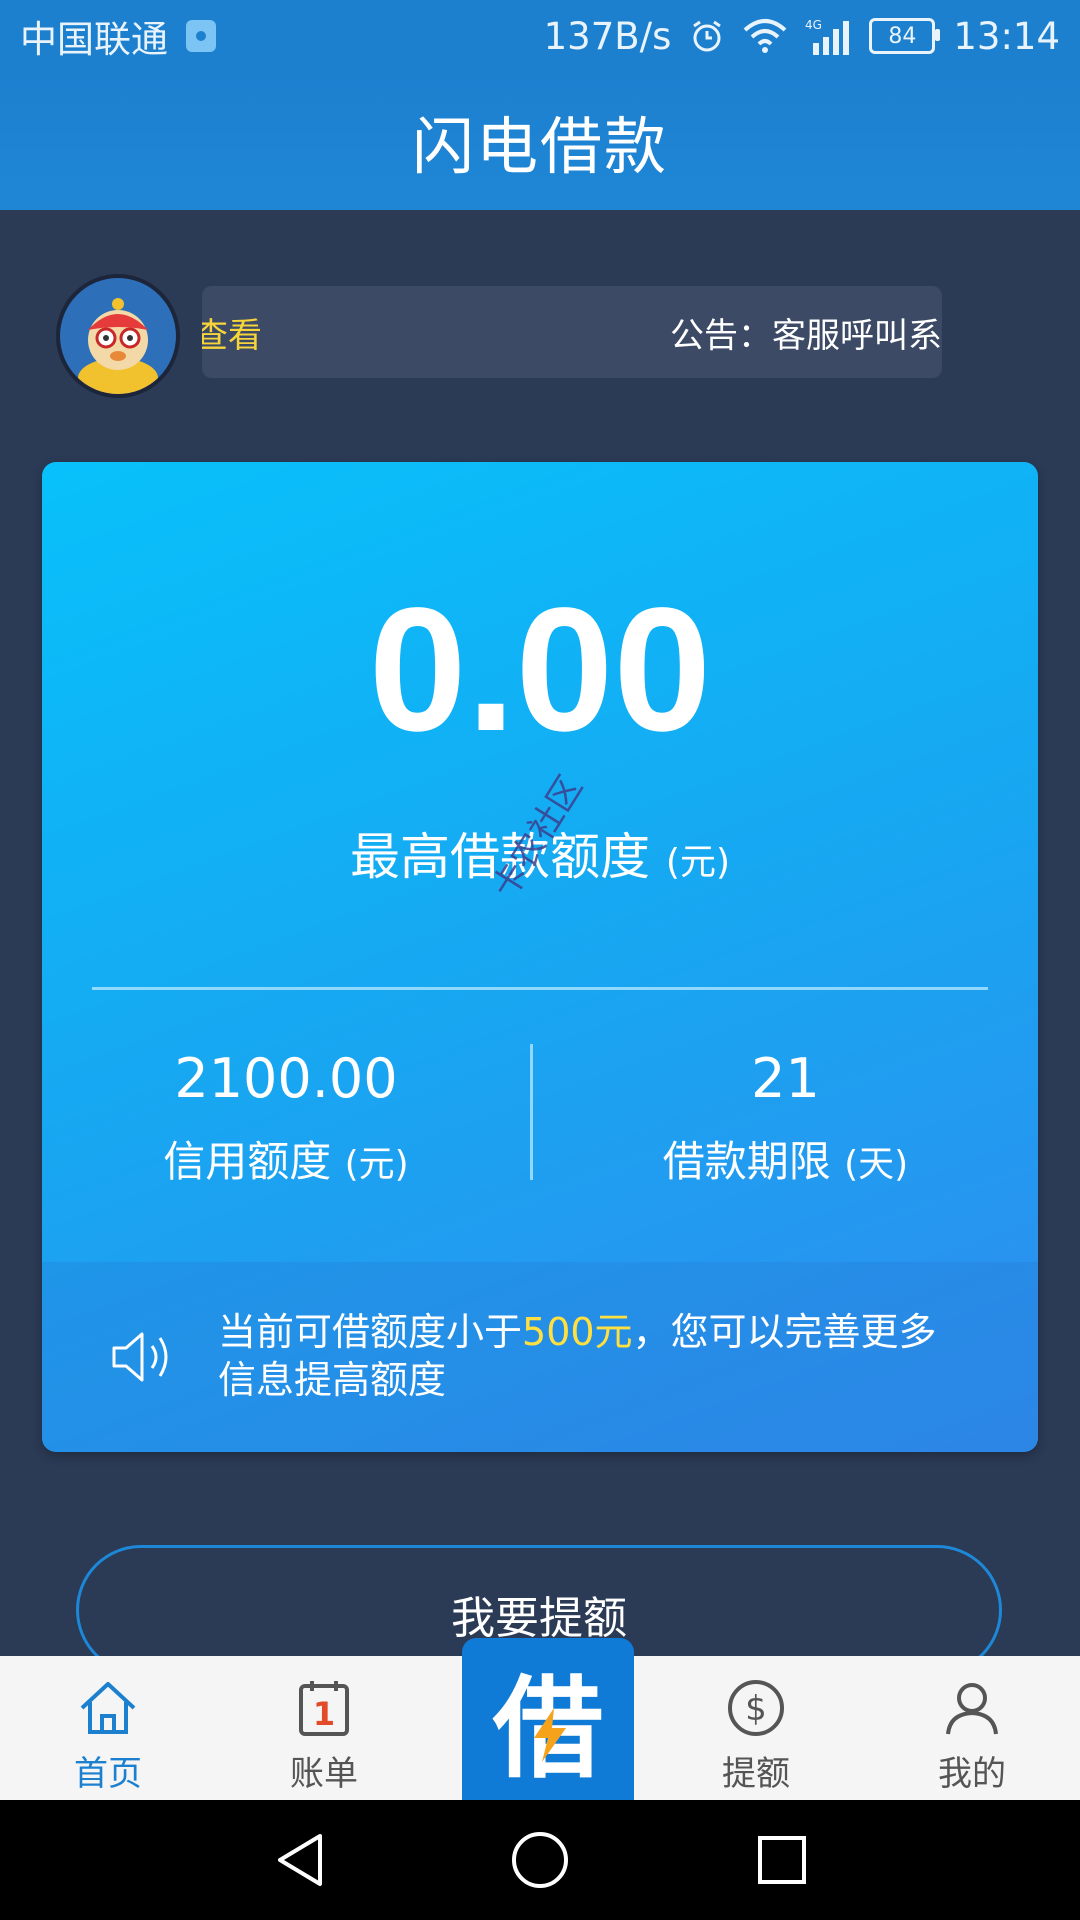 The height and width of the screenshot is (1920, 1080). What do you see at coordinates (572, 332) in the screenshot?
I see `announcement-ticker: 查看 公告：客服呼叫系` at bounding box center [572, 332].